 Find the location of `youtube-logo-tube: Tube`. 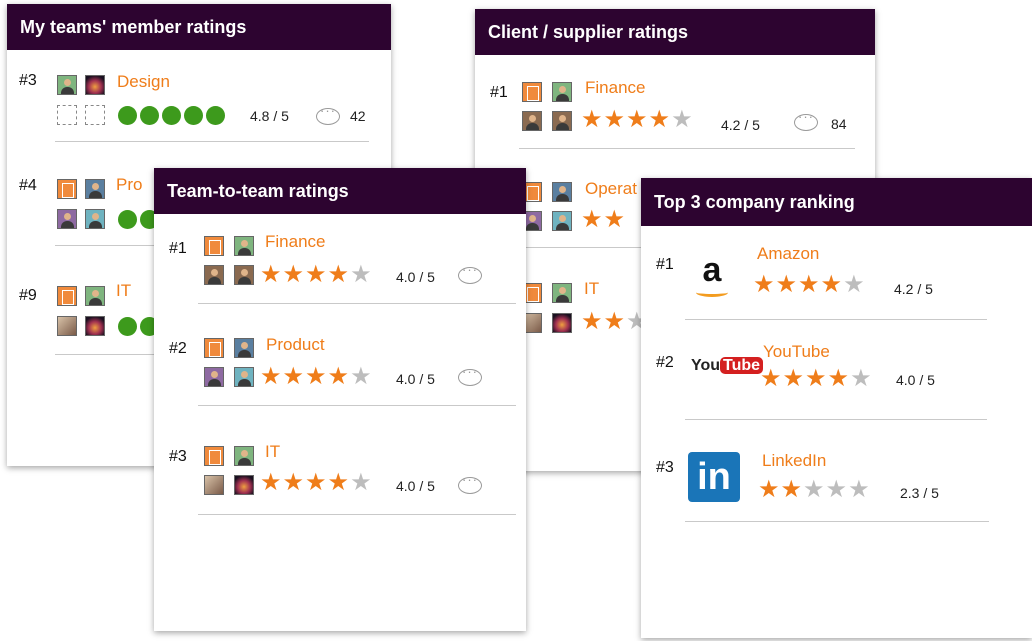

youtube-logo-tube: Tube is located at coordinates (742, 365).